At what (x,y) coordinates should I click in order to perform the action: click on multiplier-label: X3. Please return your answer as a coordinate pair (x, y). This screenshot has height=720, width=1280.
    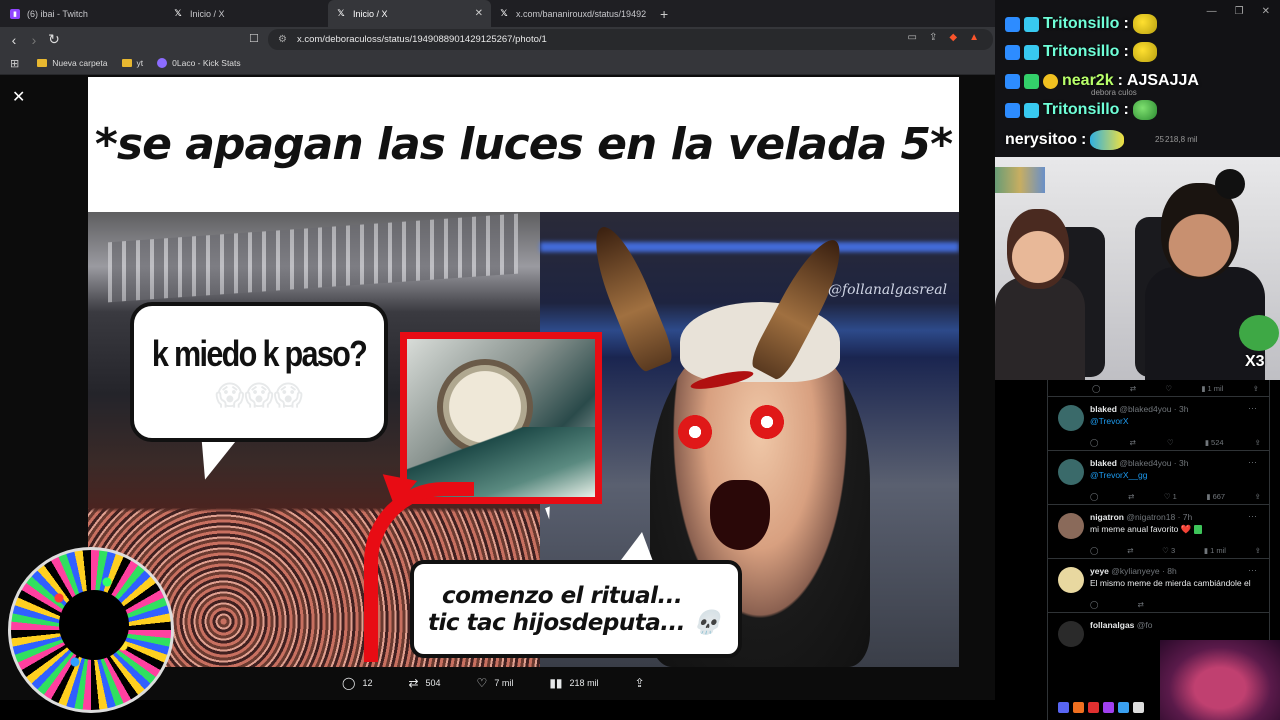
    Looking at the image, I should click on (1255, 361).